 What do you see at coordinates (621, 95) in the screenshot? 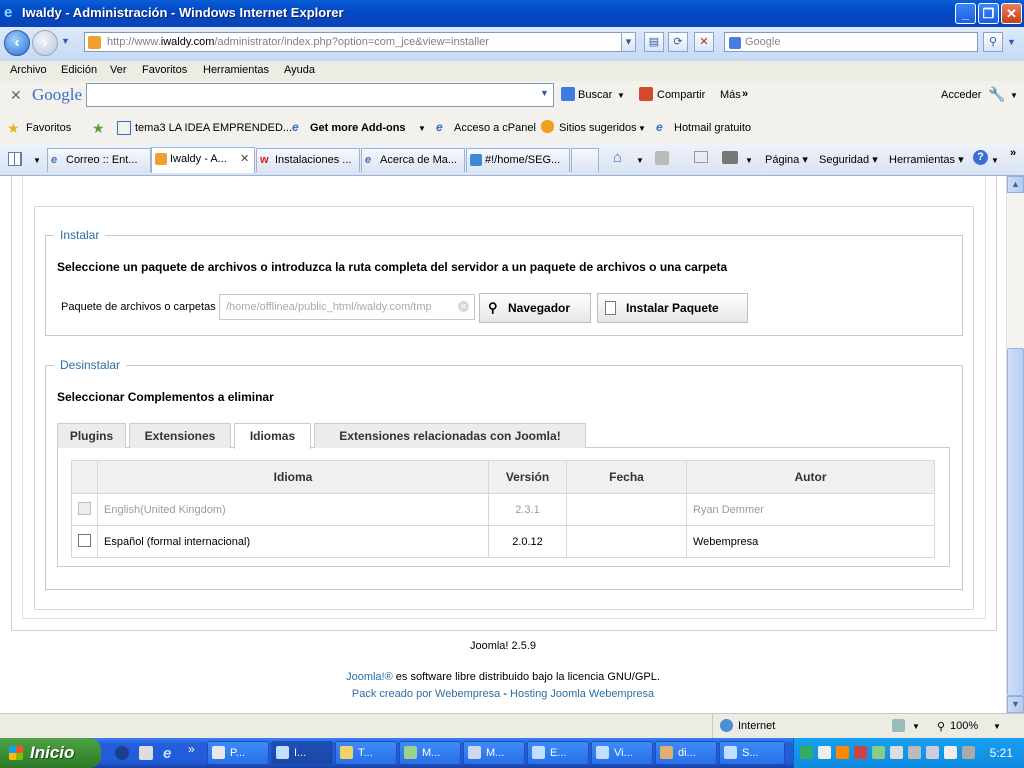
I see `buscar-dropdown: ▼` at bounding box center [621, 95].